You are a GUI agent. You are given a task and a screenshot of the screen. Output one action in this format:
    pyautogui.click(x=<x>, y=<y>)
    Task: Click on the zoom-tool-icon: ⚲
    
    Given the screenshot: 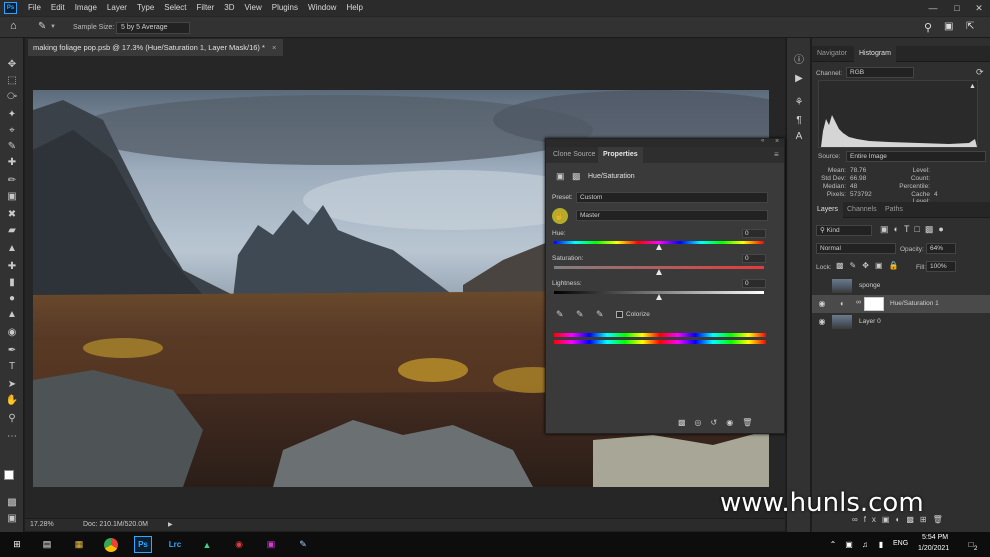 What is the action you would take?
    pyautogui.click(x=12, y=419)
    